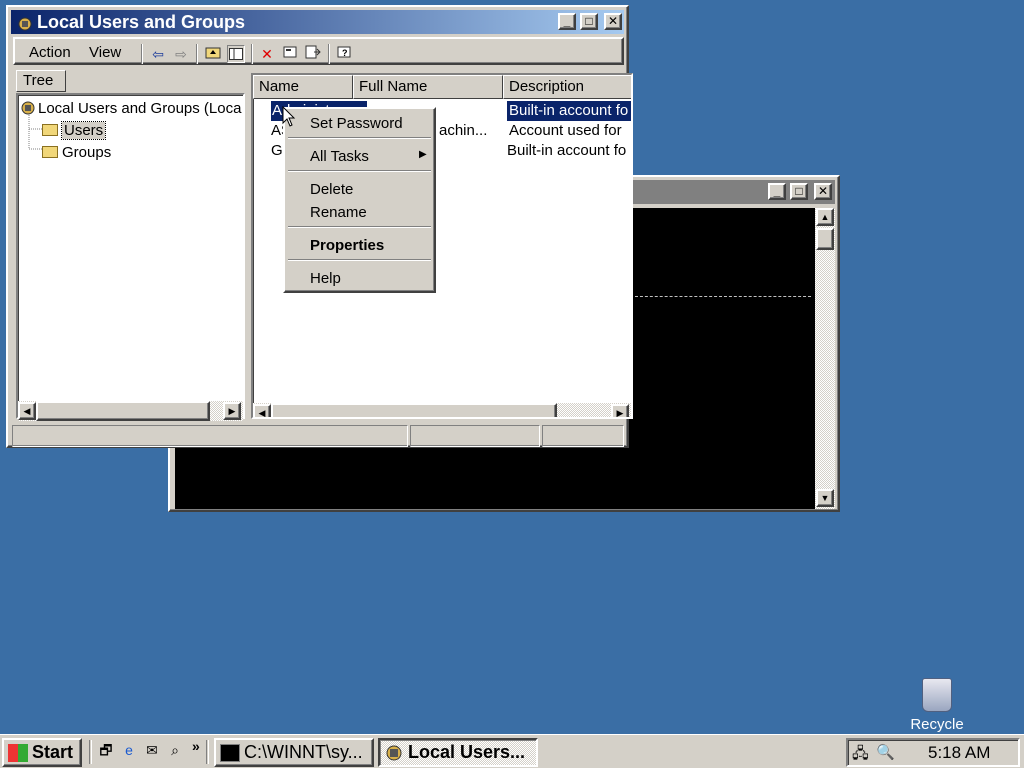  I want to click on tree-item-label: Groups, so click(87, 152).